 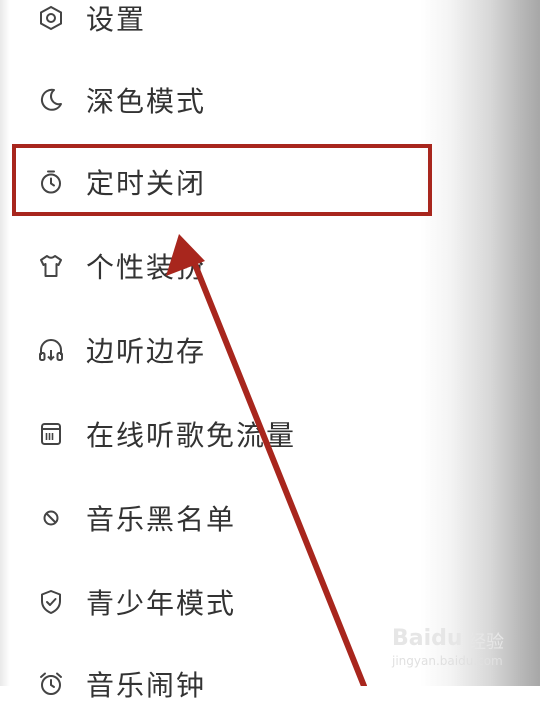 What do you see at coordinates (220, 266) in the screenshot?
I see `menu-item-personalize: 个性装扮` at bounding box center [220, 266].